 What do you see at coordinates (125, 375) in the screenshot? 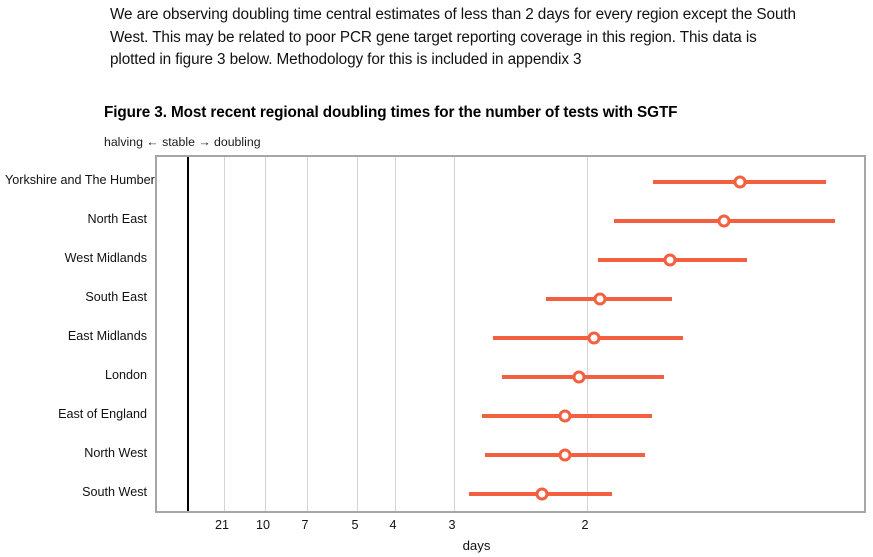
I see `y-axis-label-london: London` at bounding box center [125, 375].